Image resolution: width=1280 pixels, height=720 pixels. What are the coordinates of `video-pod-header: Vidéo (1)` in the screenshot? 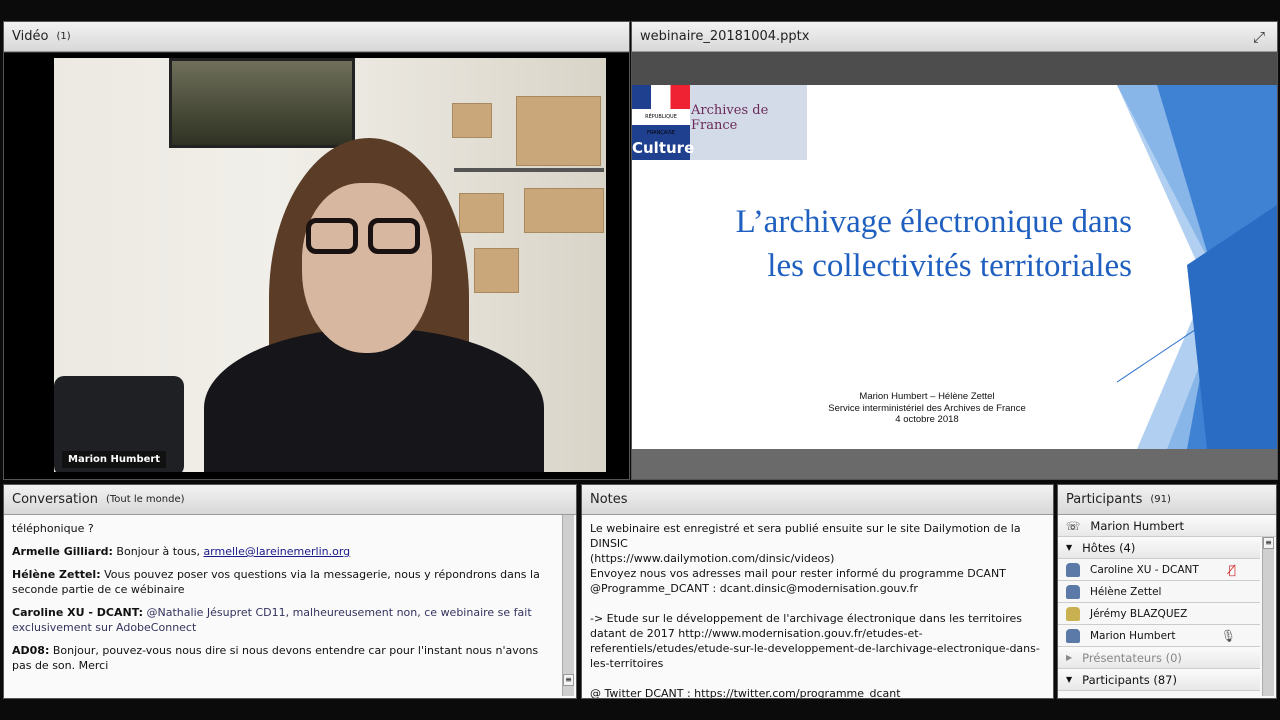 It's located at (316, 37).